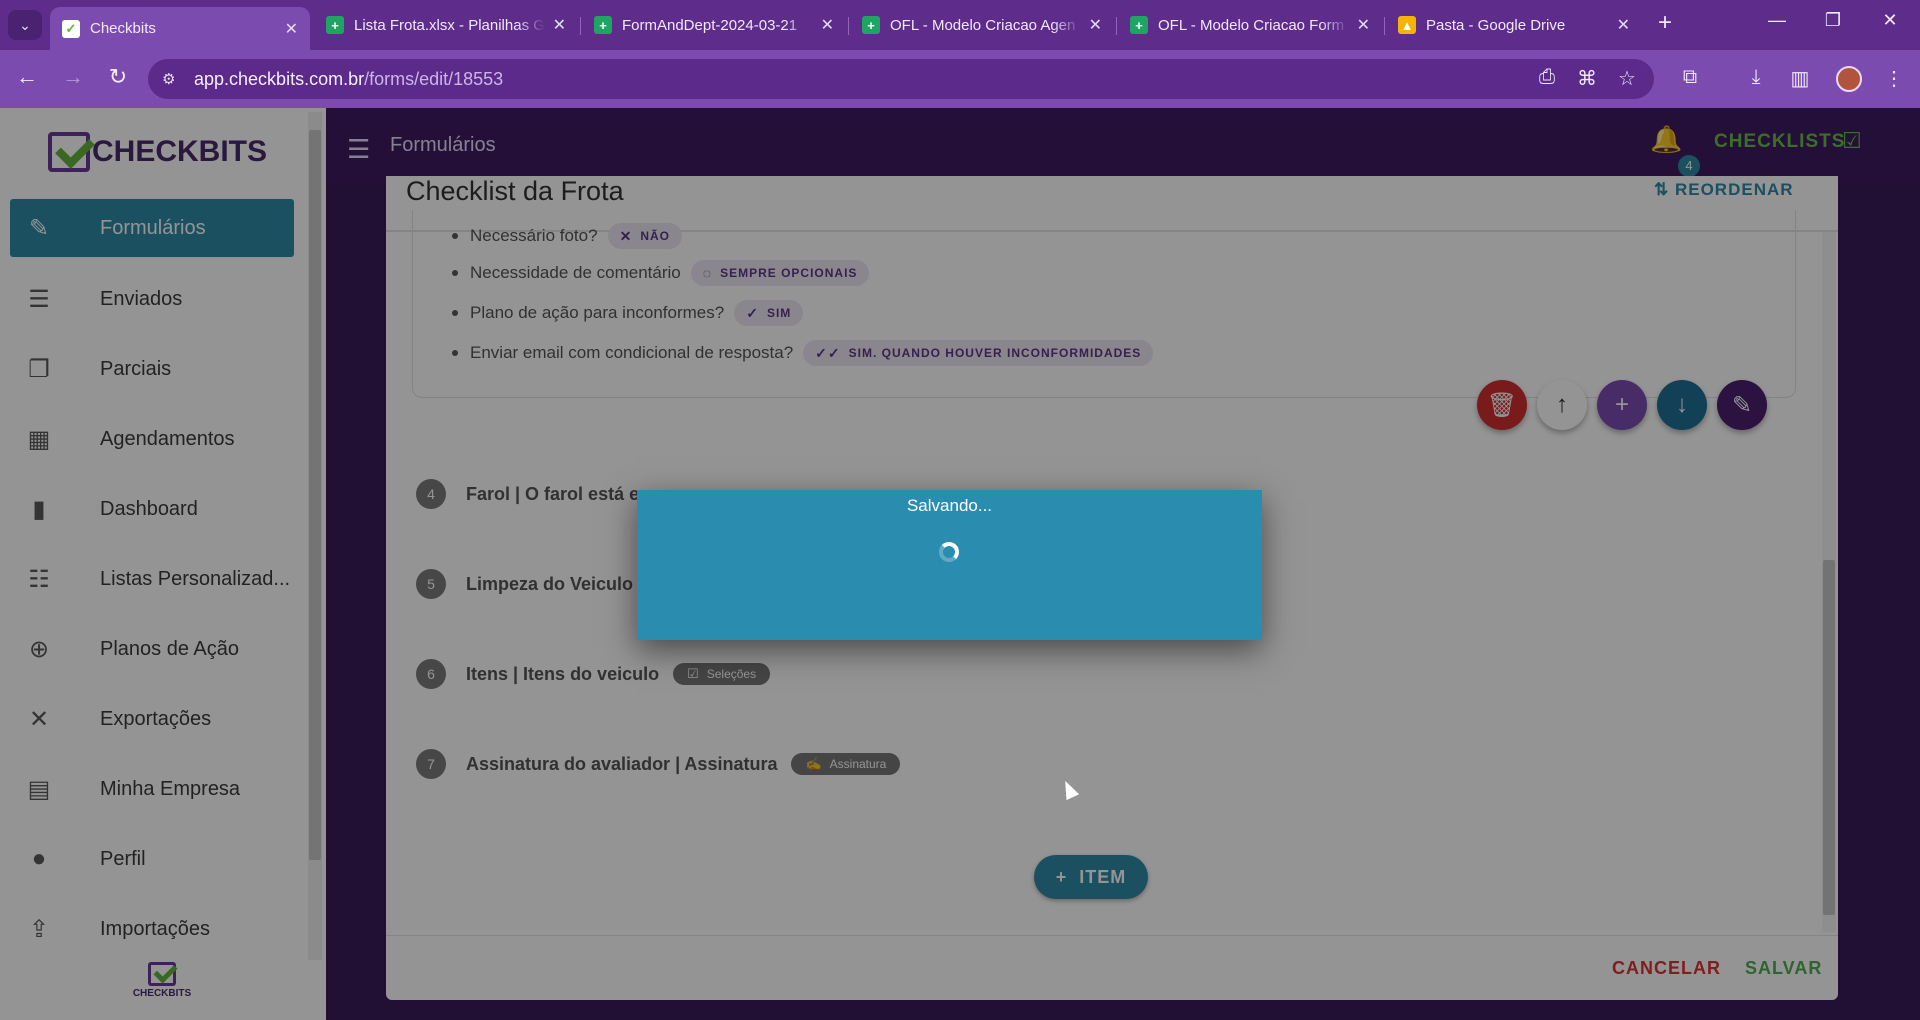 The image size is (1920, 1020). What do you see at coordinates (1690, 79) in the screenshot?
I see `extensions-icon: ⧉` at bounding box center [1690, 79].